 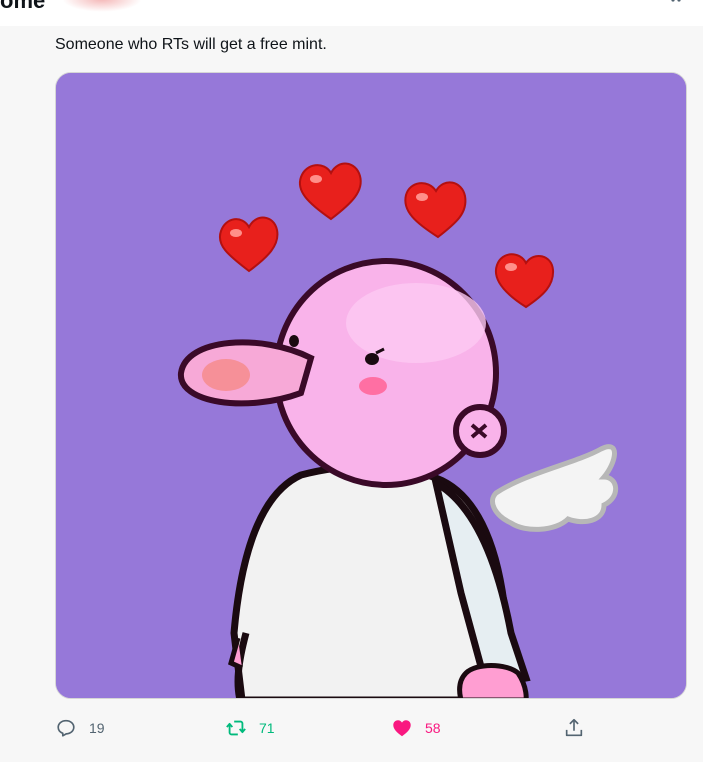 I want to click on author-handle-blur, so click(x=102, y=6).